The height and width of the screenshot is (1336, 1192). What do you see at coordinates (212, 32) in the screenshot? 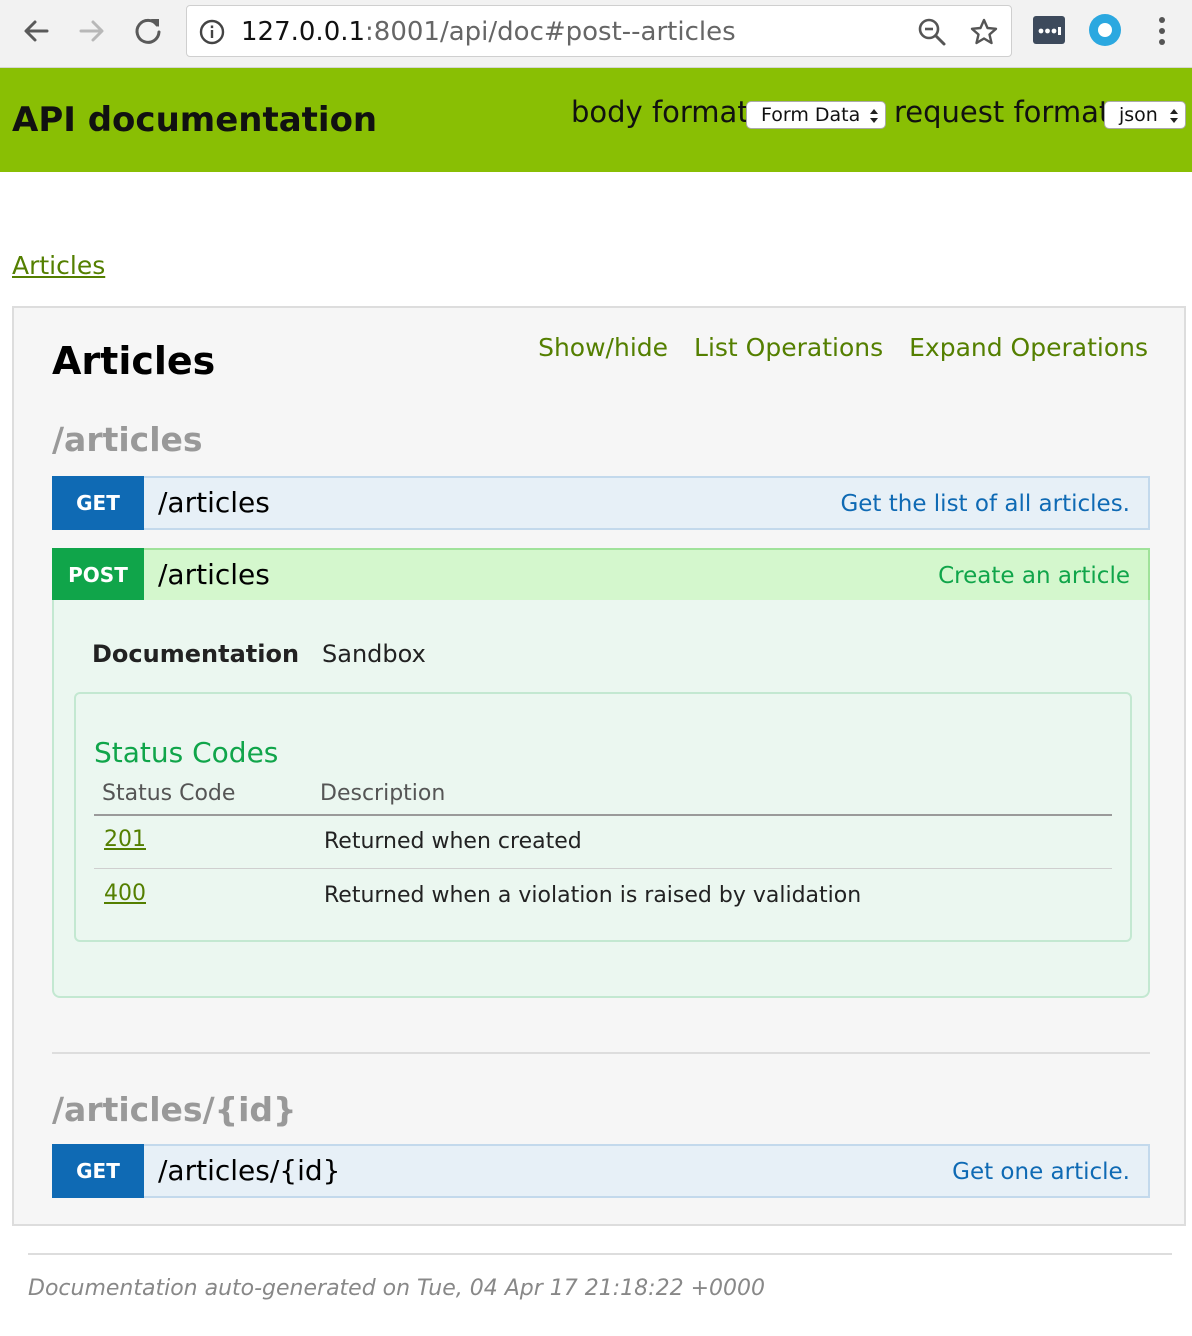
I see `info-icon` at bounding box center [212, 32].